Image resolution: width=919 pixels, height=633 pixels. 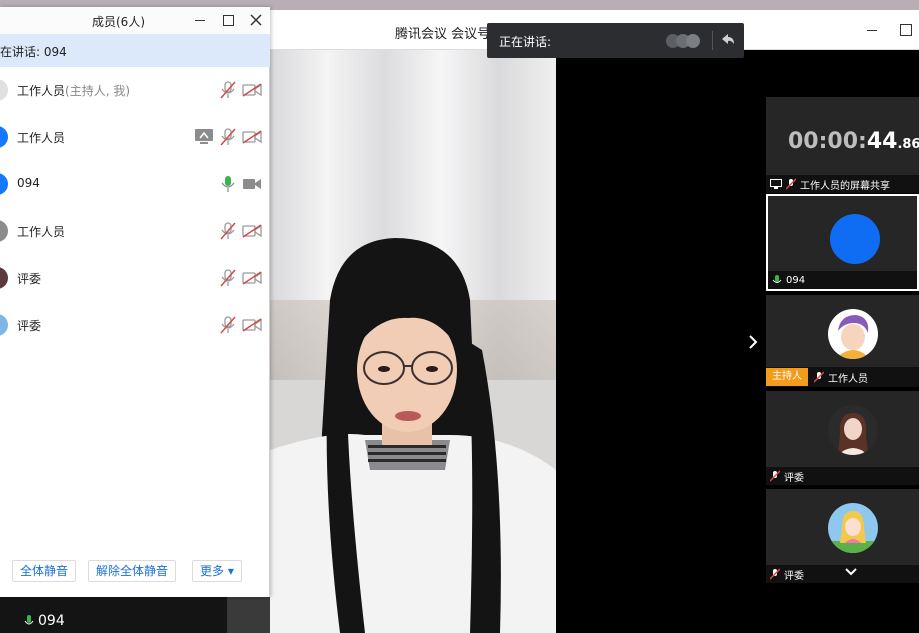 What do you see at coordinates (851, 572) in the screenshot?
I see `chevron-down-icon` at bounding box center [851, 572].